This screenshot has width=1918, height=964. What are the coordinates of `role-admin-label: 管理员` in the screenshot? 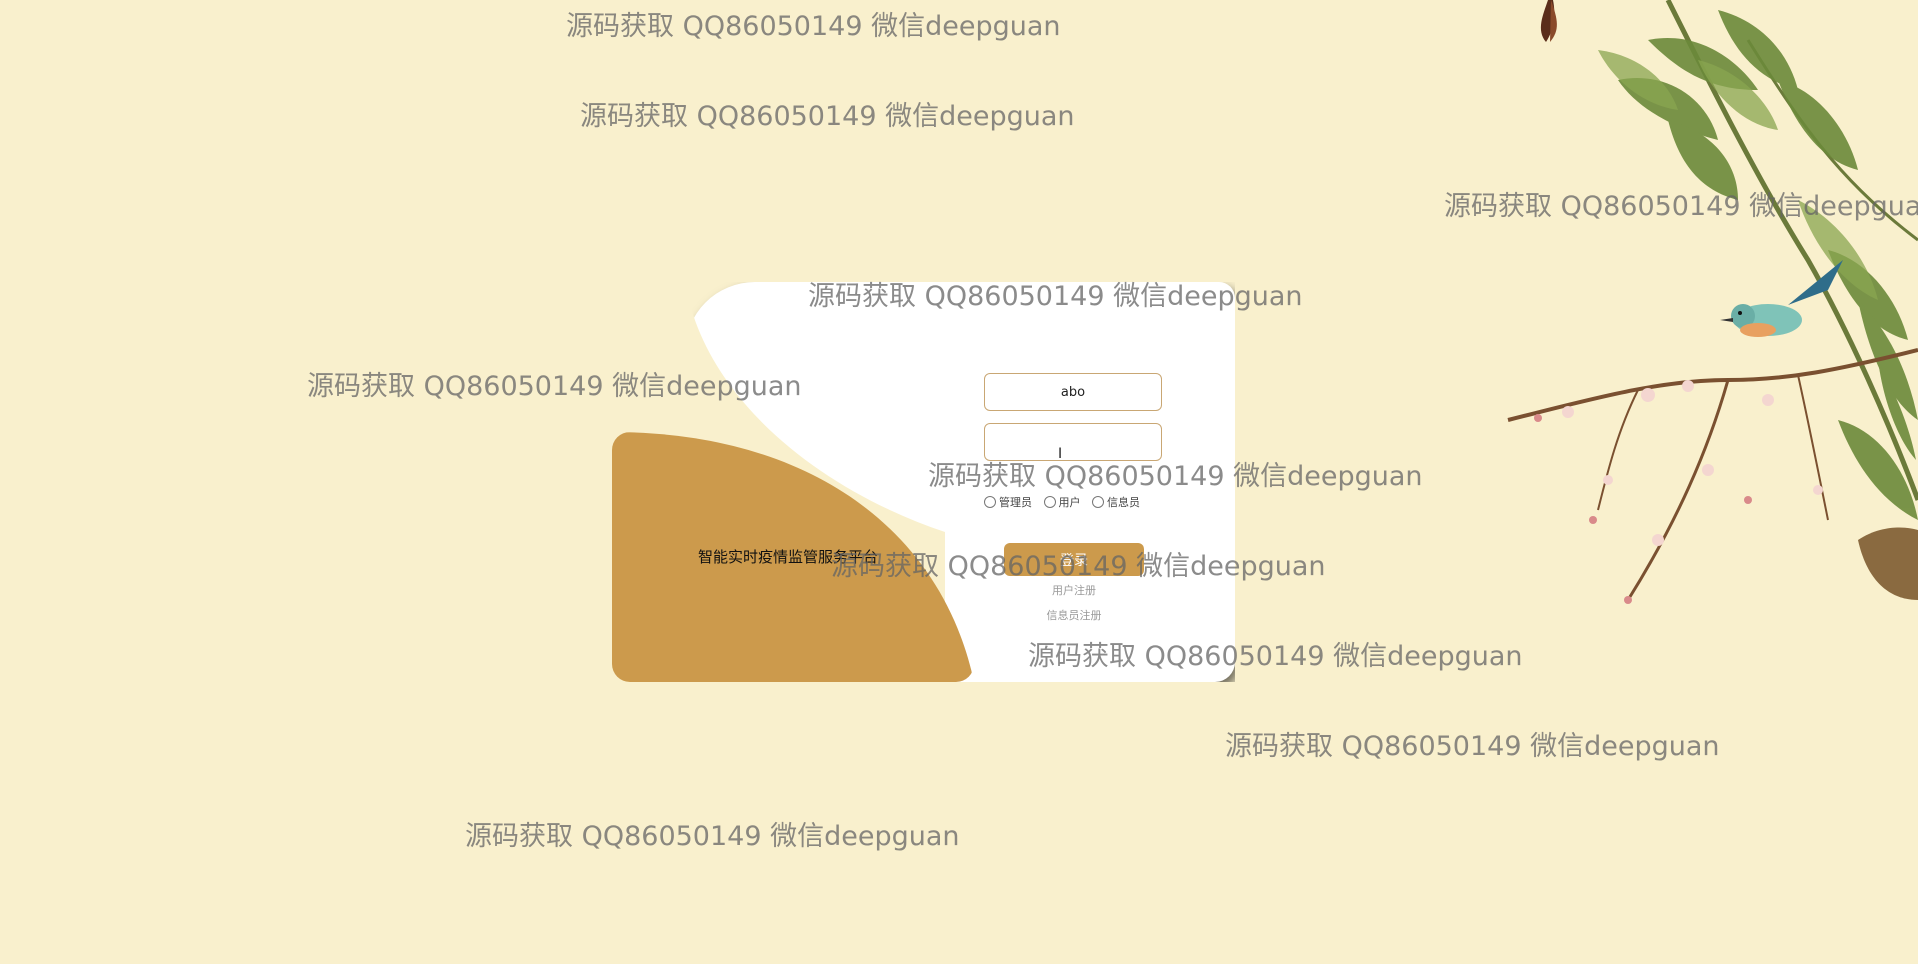 It's located at (1015, 502).